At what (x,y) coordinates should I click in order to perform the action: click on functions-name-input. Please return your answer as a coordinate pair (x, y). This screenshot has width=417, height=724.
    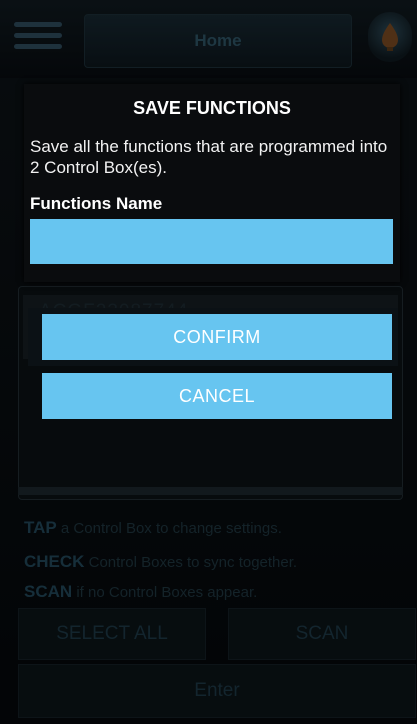
    Looking at the image, I should click on (211, 241).